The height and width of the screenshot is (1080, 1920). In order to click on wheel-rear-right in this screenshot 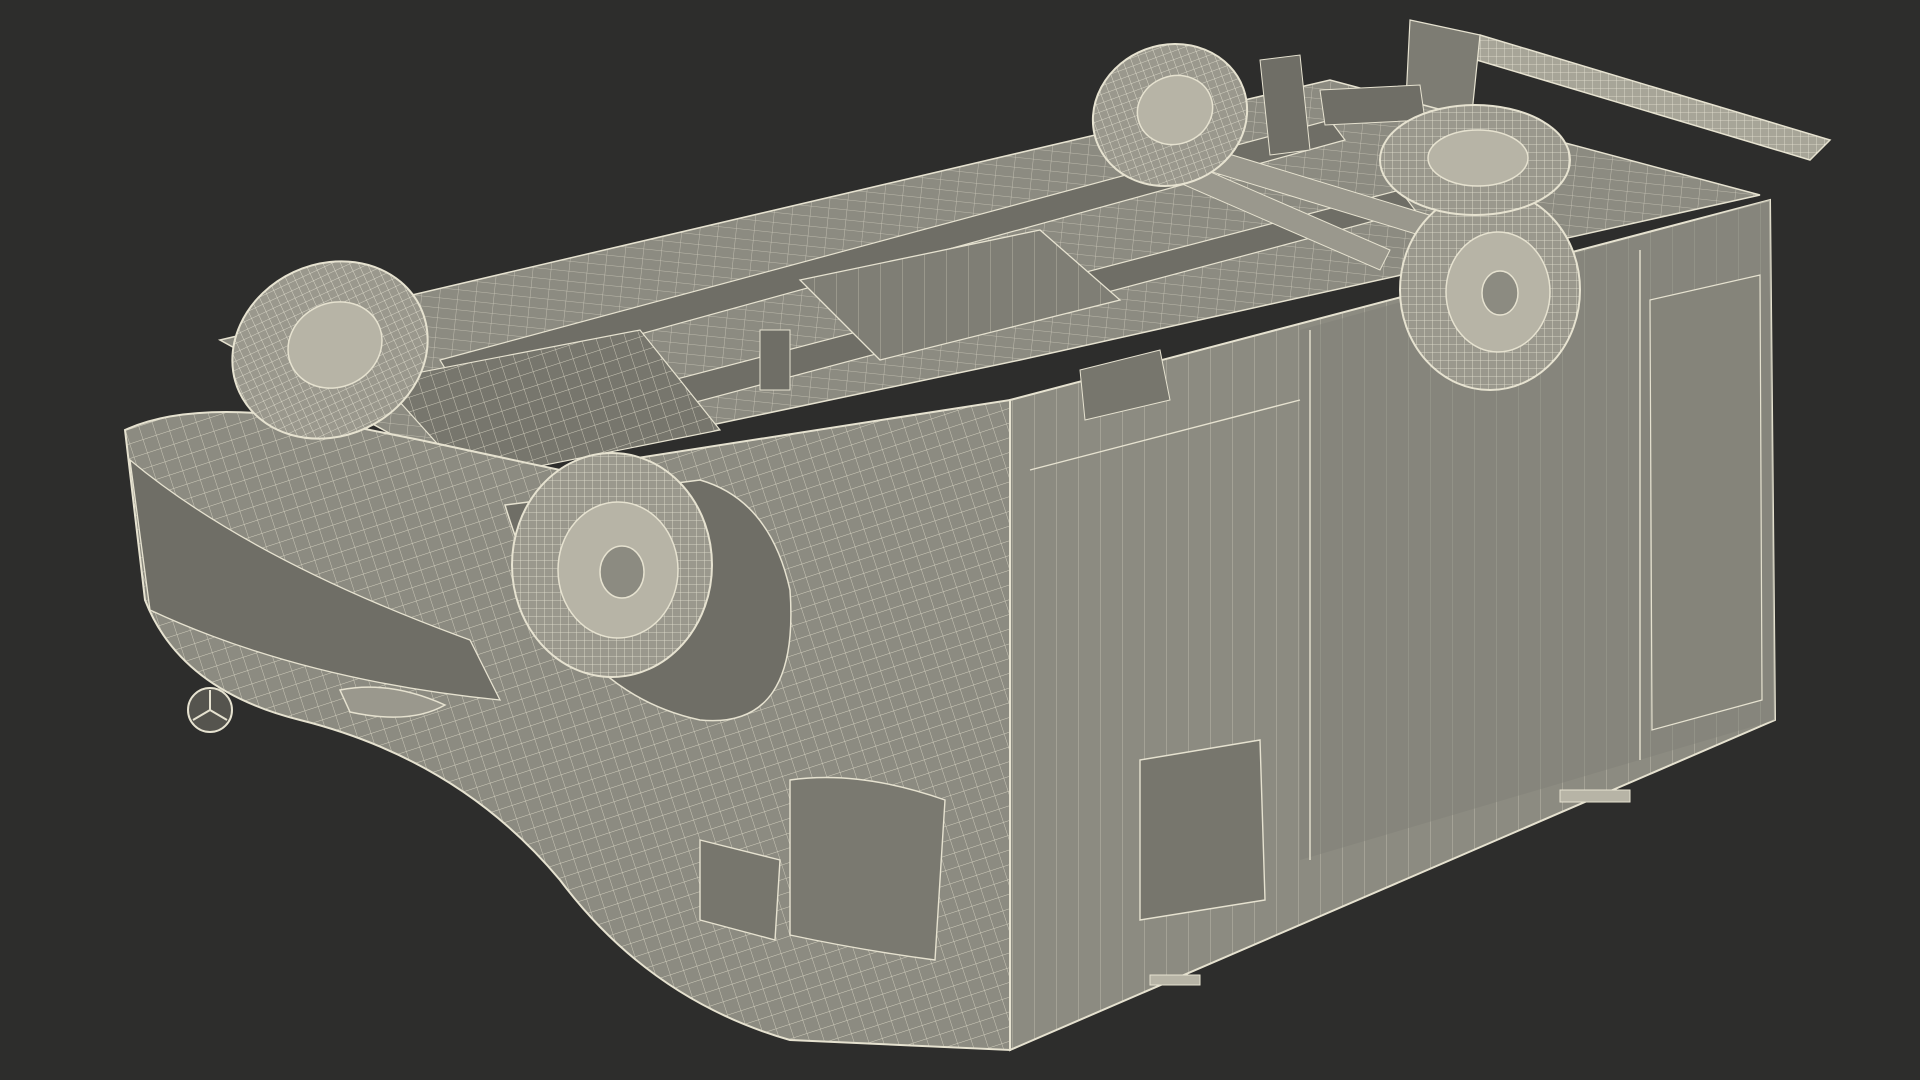, I will do `click(1490, 290)`.